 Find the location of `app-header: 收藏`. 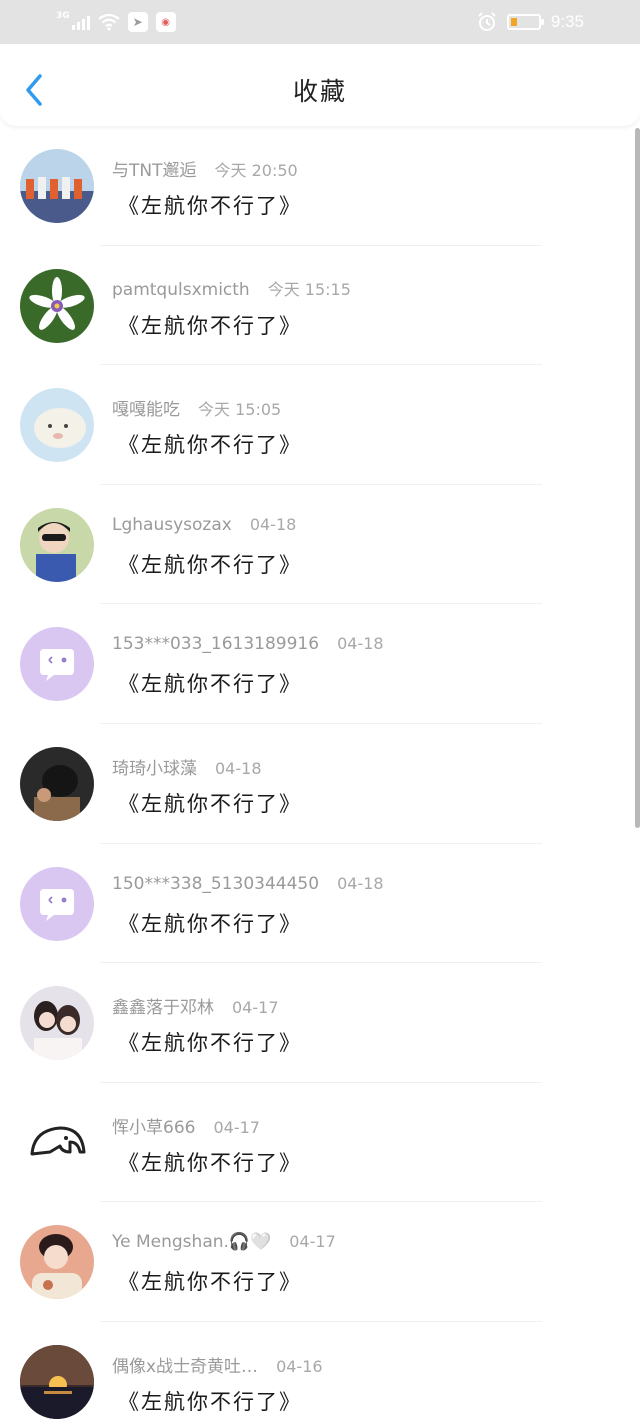

app-header: 收藏 is located at coordinates (320, 85).